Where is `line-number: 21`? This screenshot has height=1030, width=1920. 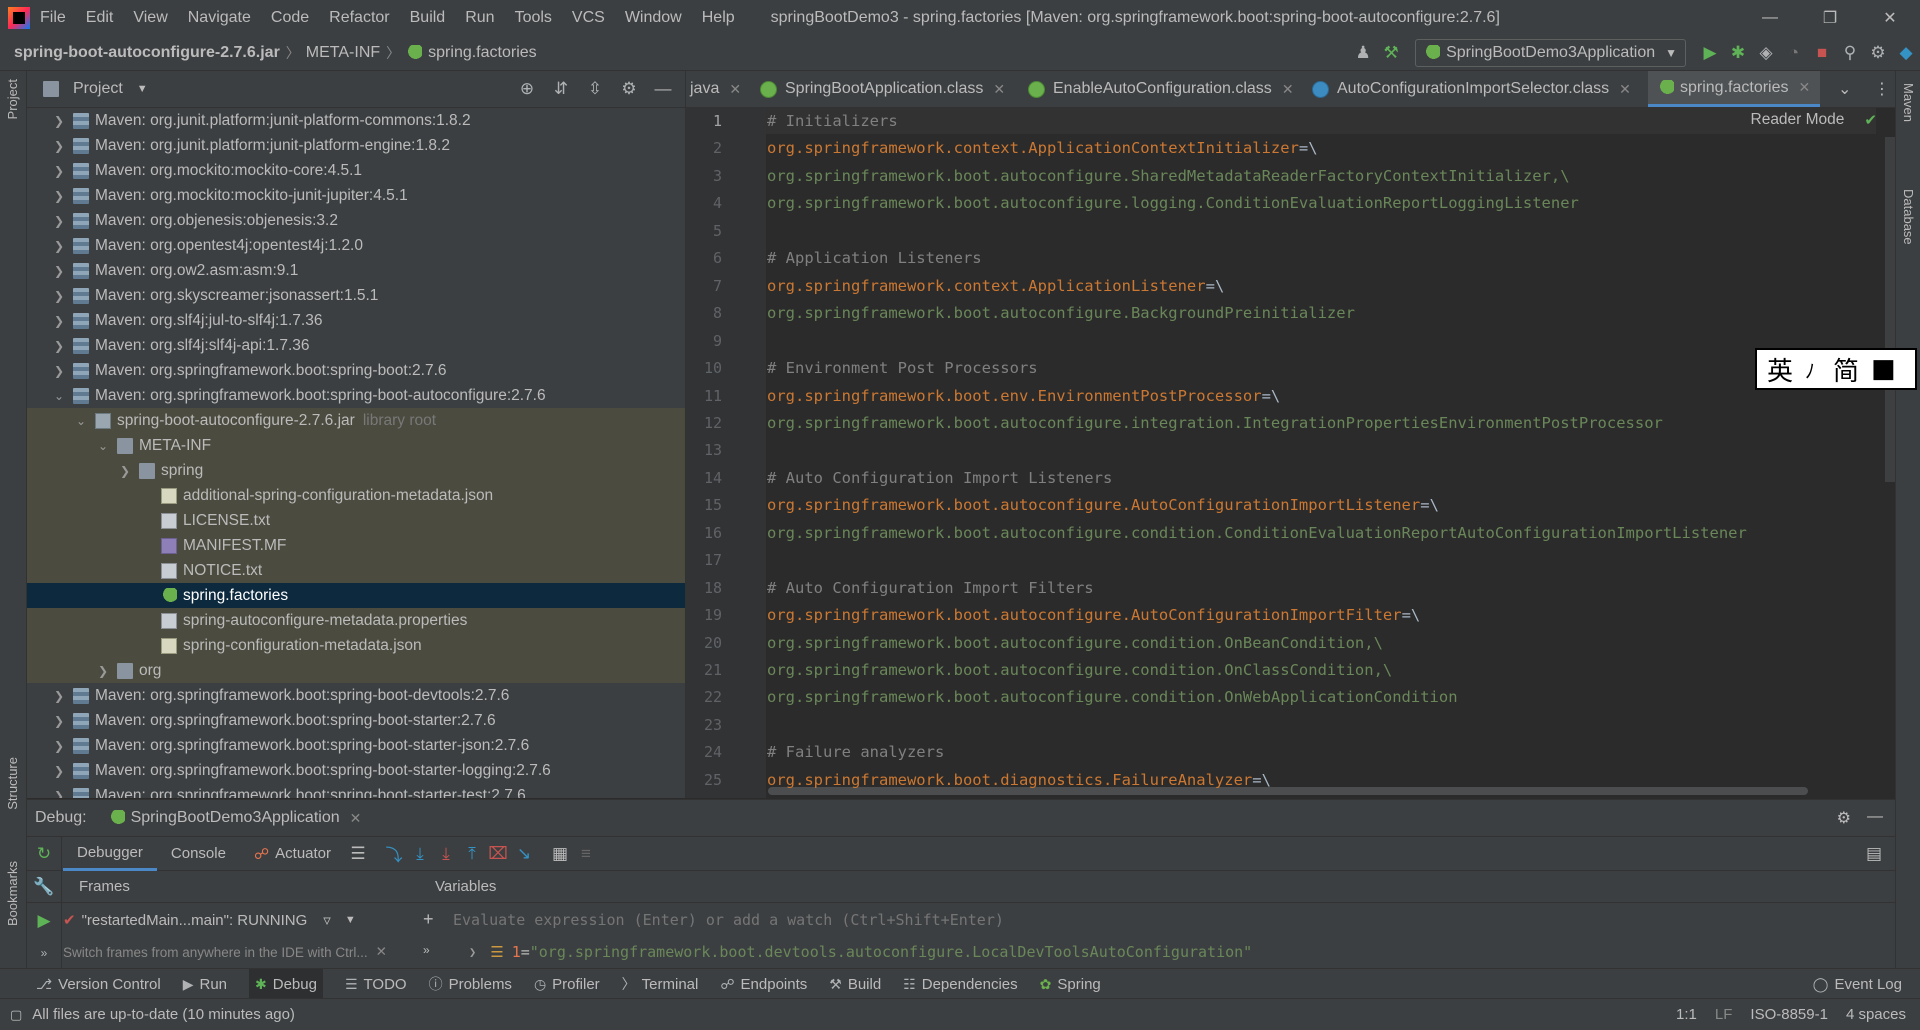 line-number: 21 is located at coordinates (704, 670).